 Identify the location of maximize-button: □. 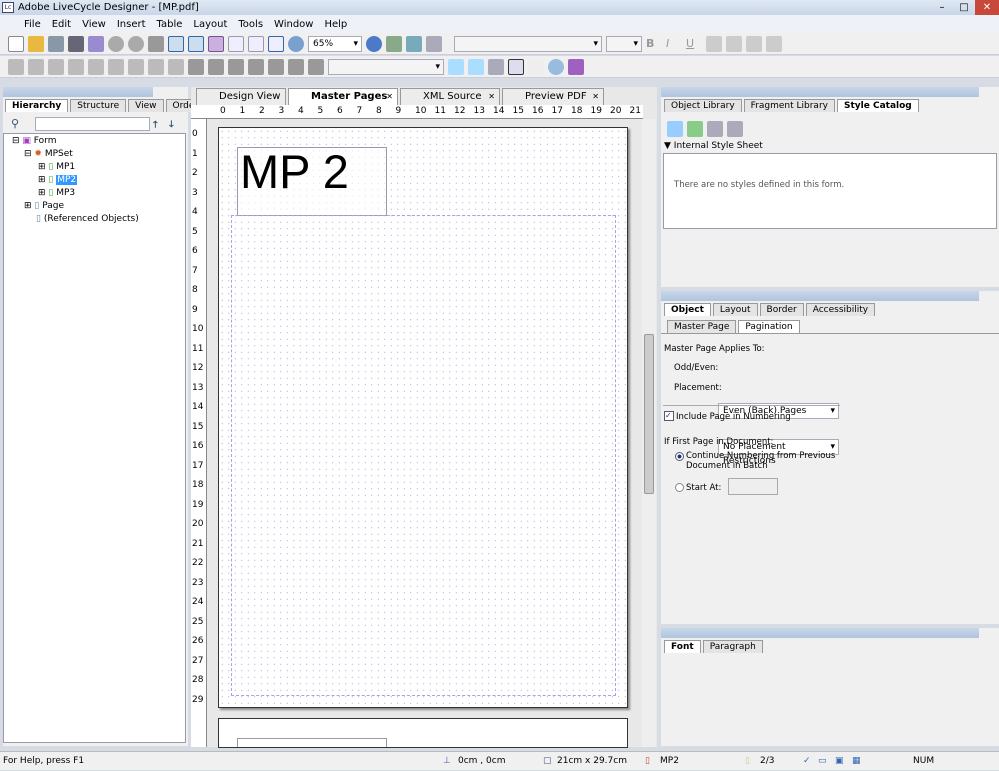
(964, 7).